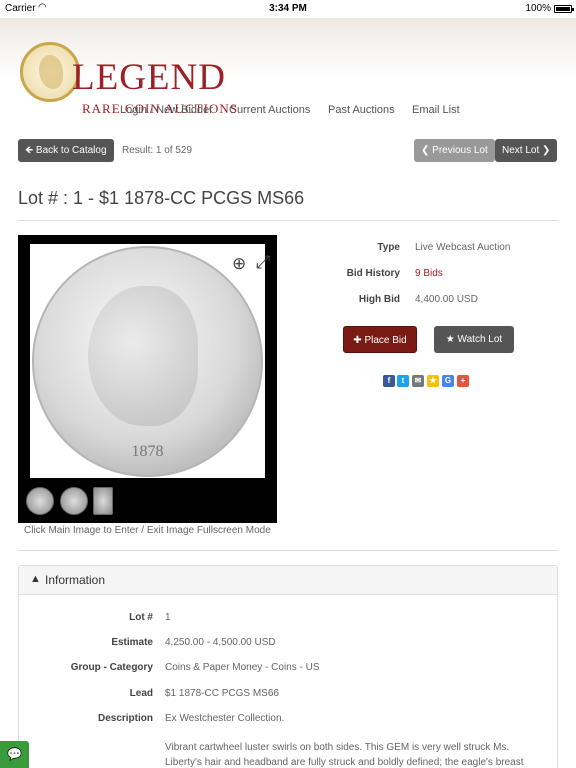 This screenshot has height=768, width=576. Describe the element at coordinates (379, 299) in the screenshot. I see `detail-label-high-bid: High Bid` at that location.